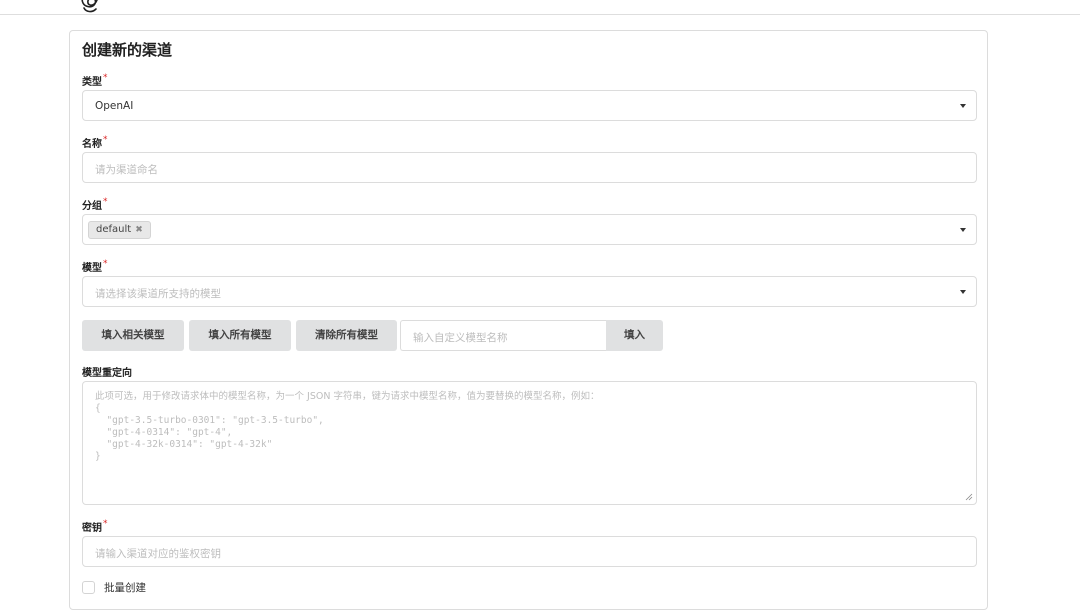  Describe the element at coordinates (95, 142) in the screenshot. I see `name-label: 名称*` at that location.